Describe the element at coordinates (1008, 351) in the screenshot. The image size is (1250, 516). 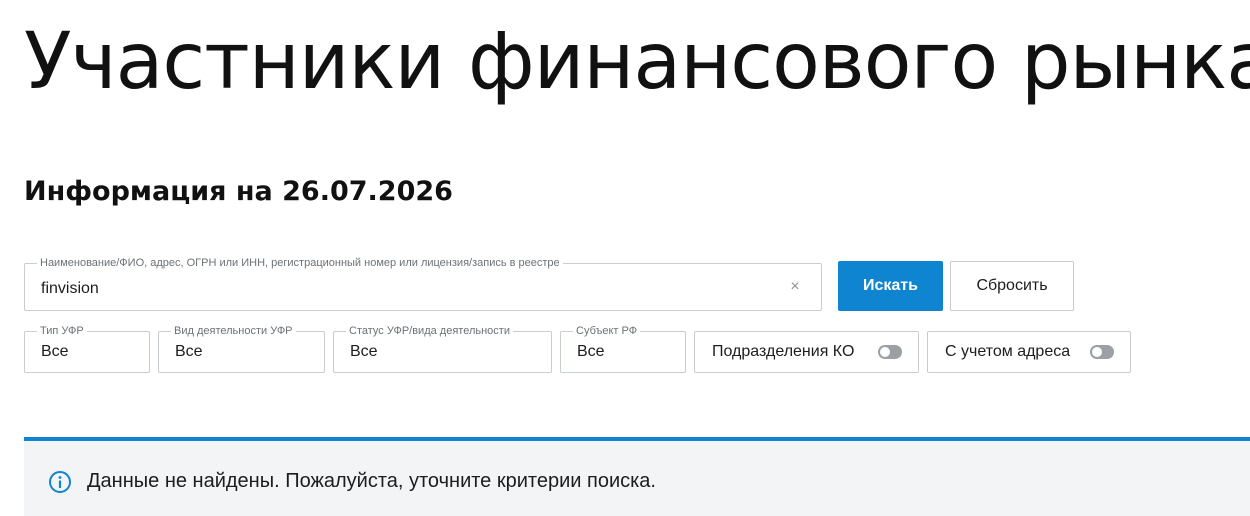
I see `toggle-label: С учетом адреса` at that location.